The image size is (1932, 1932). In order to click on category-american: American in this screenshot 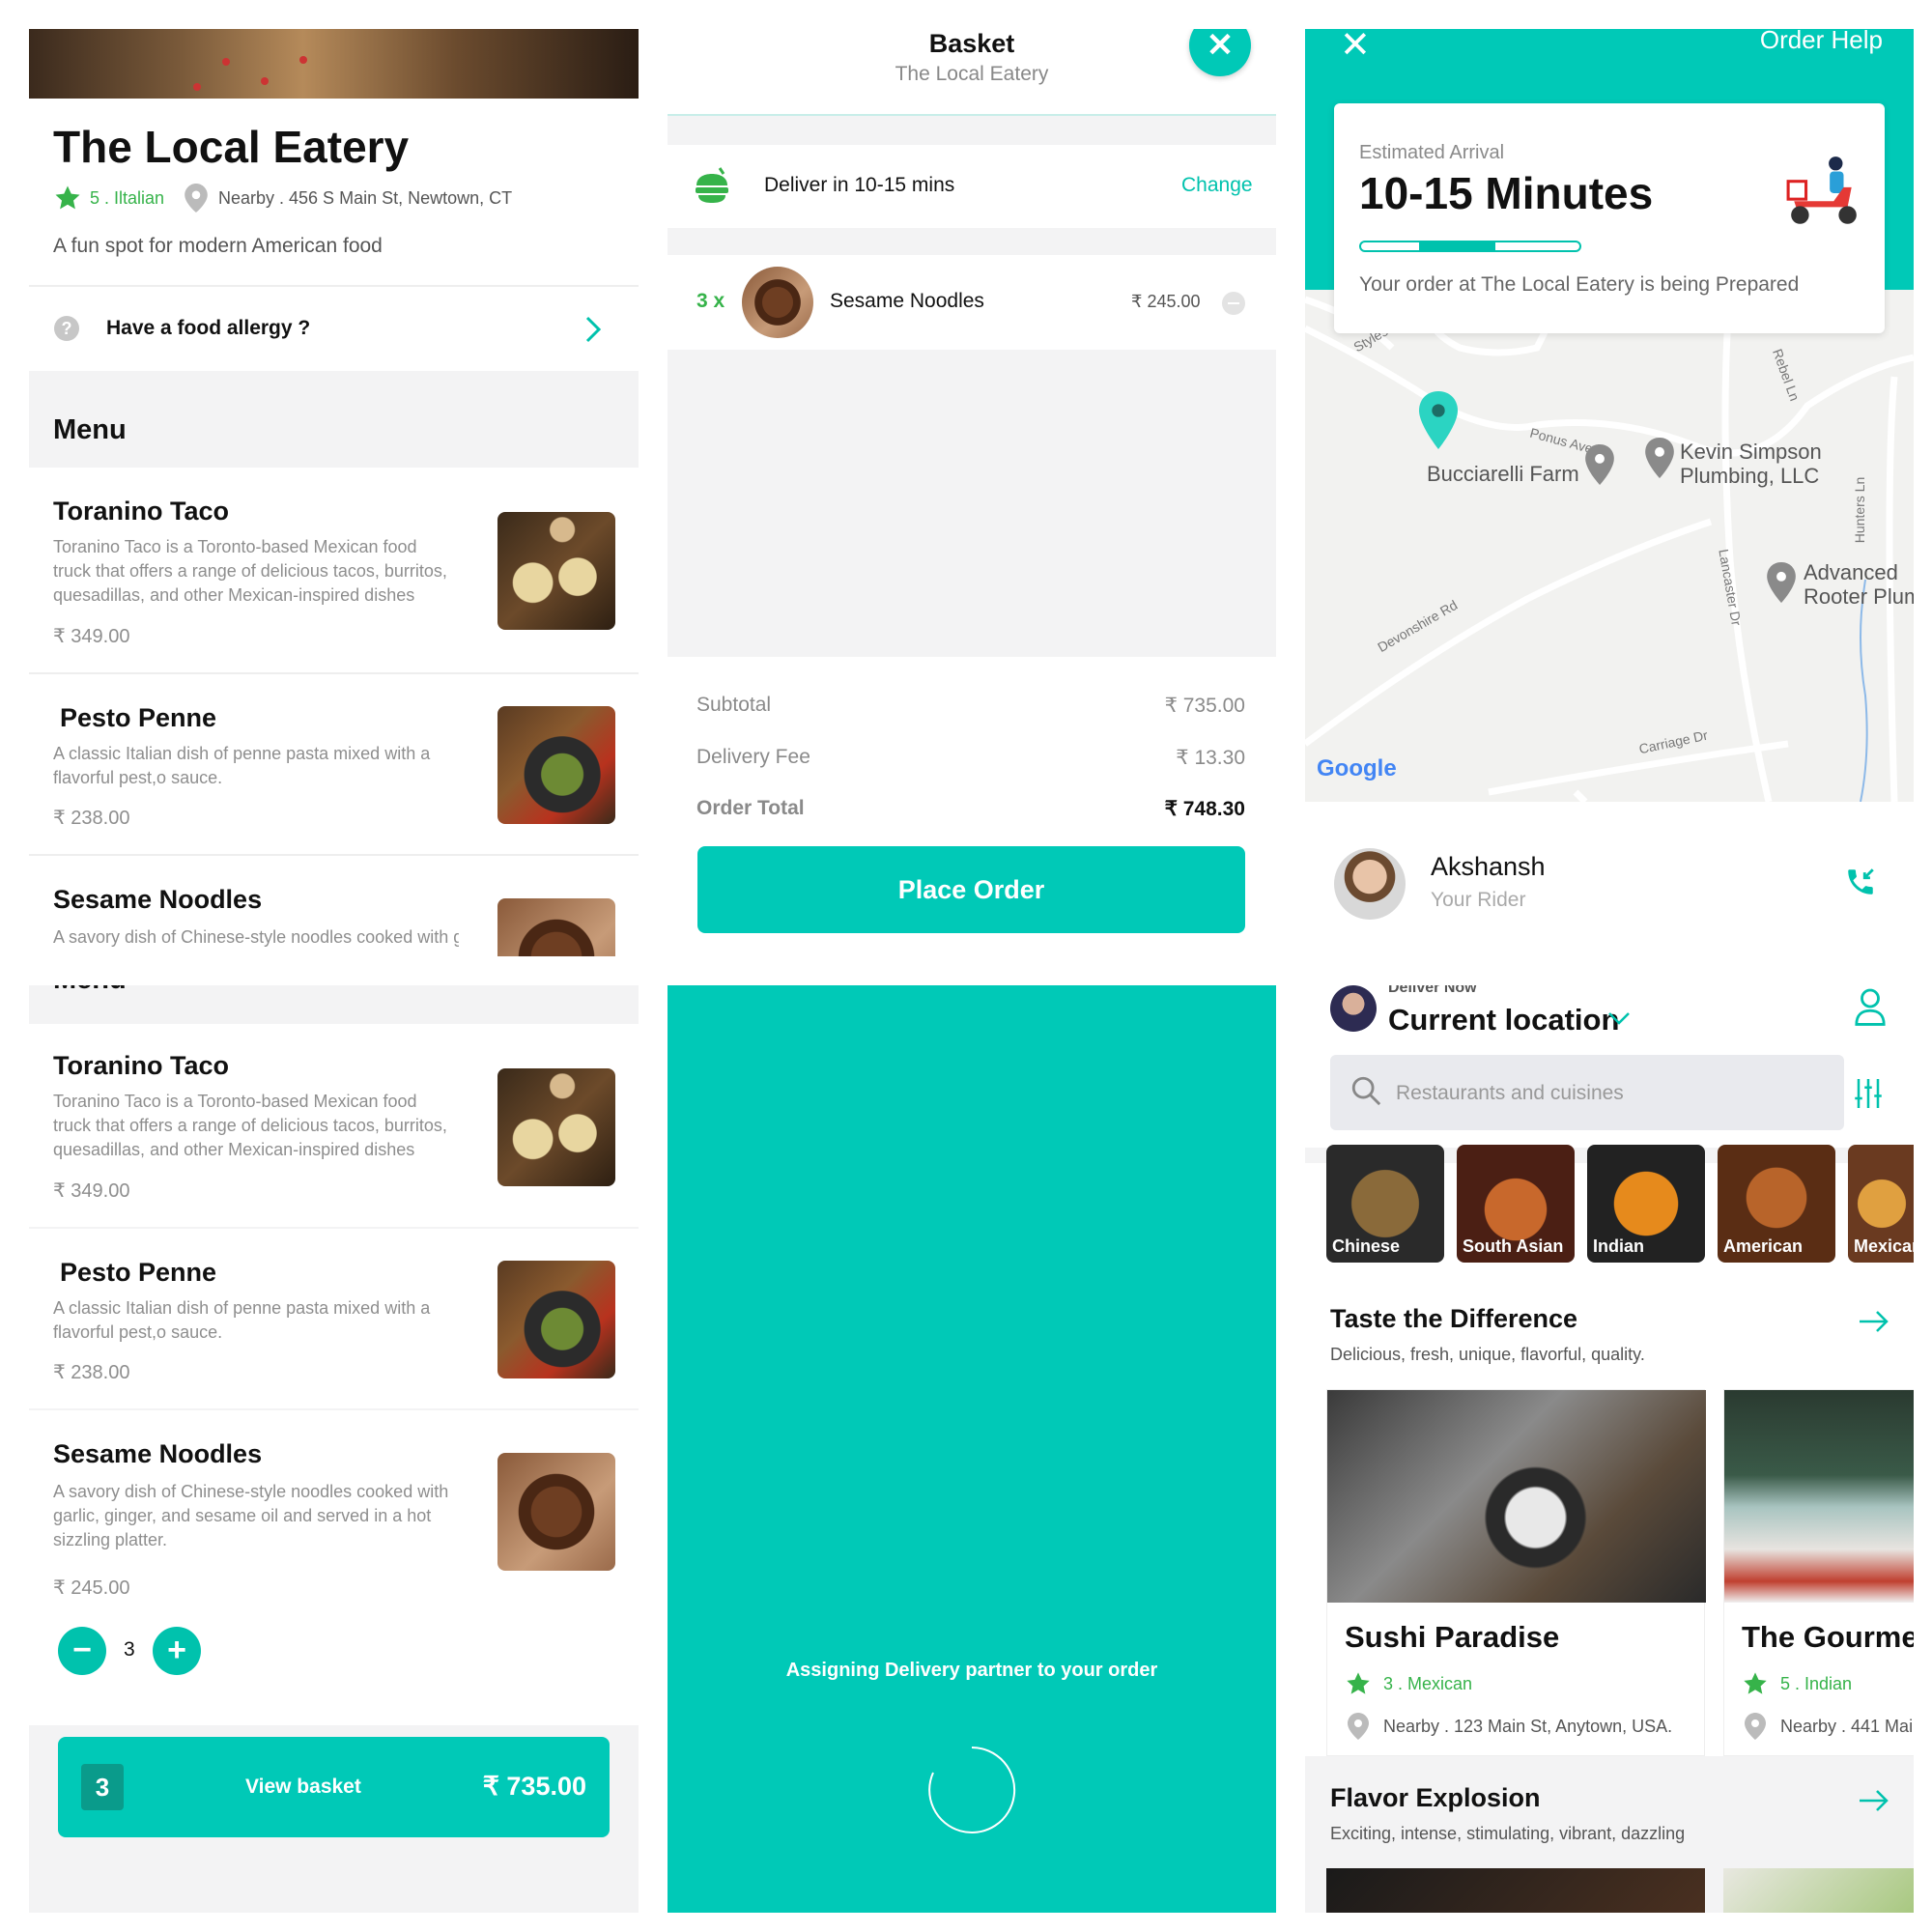, I will do `click(1776, 1204)`.